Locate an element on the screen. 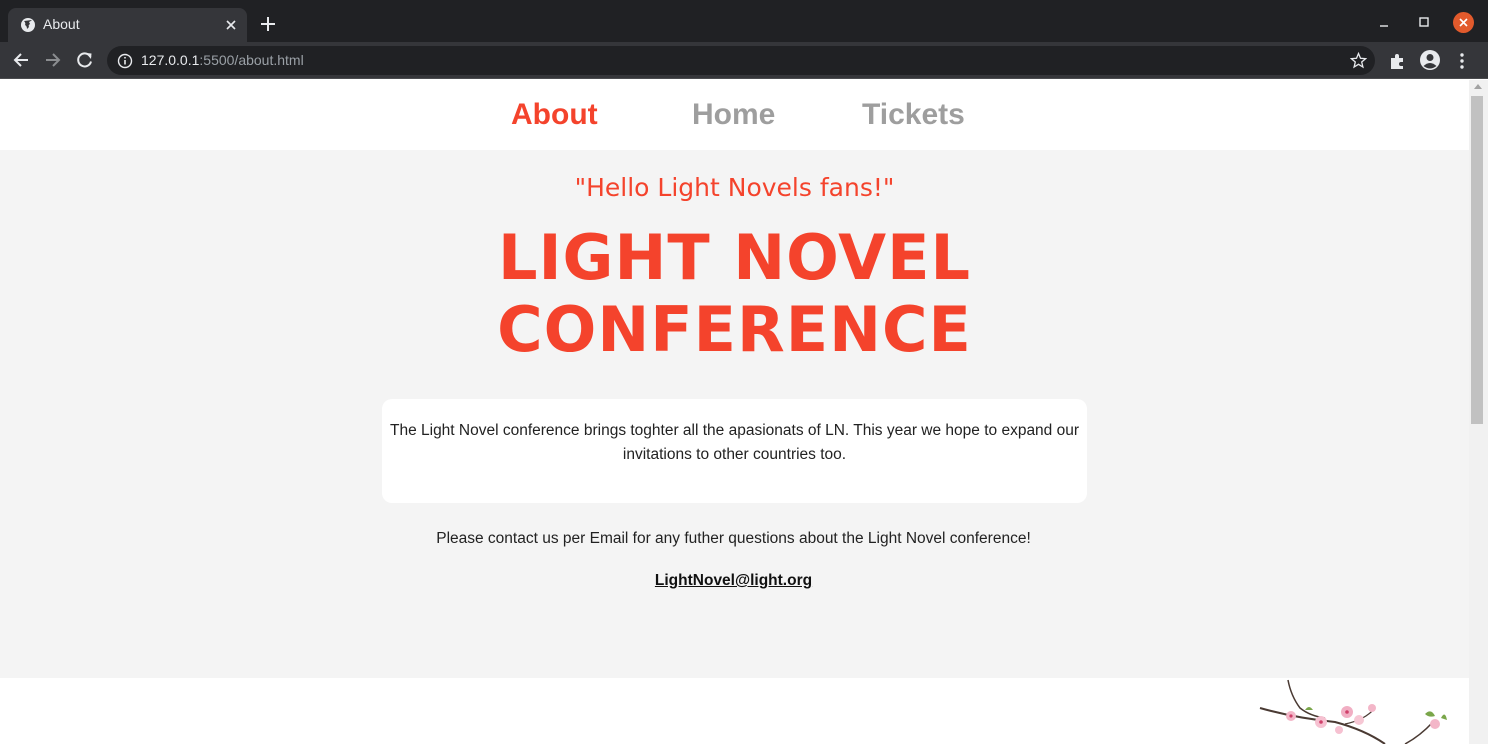 The width and height of the screenshot is (1488, 744). cherry-blossom-branch-image is located at coordinates (1353, 711).